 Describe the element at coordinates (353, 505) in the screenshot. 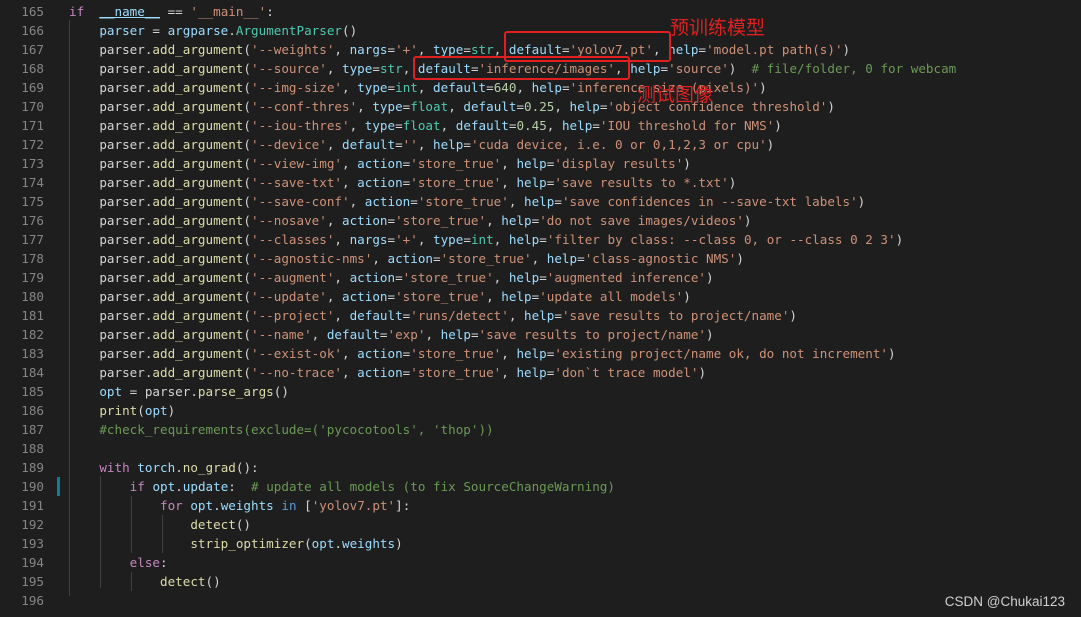

I see `code-token: 'yolov7.pt'` at that location.